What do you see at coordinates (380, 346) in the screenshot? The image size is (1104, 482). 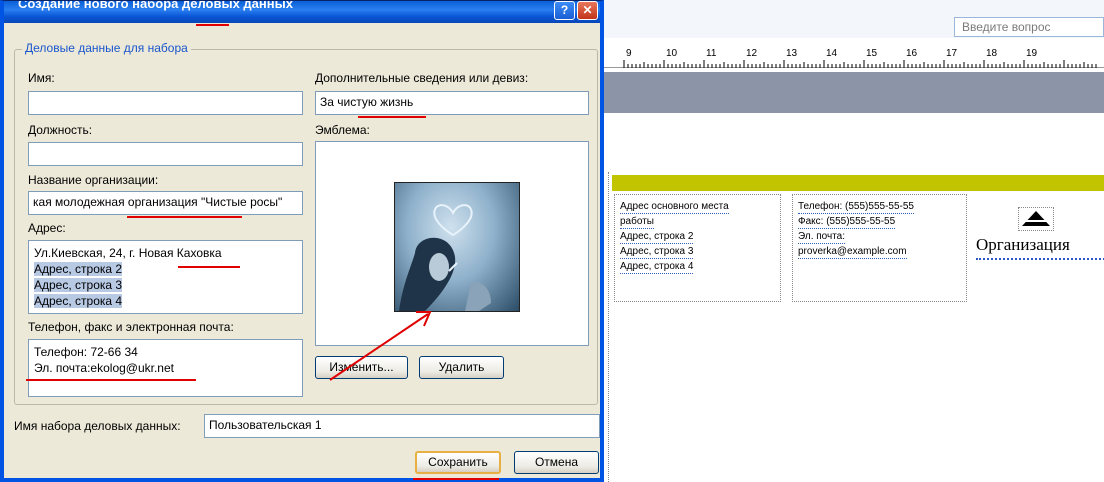 I see `annotation-arrow` at bounding box center [380, 346].